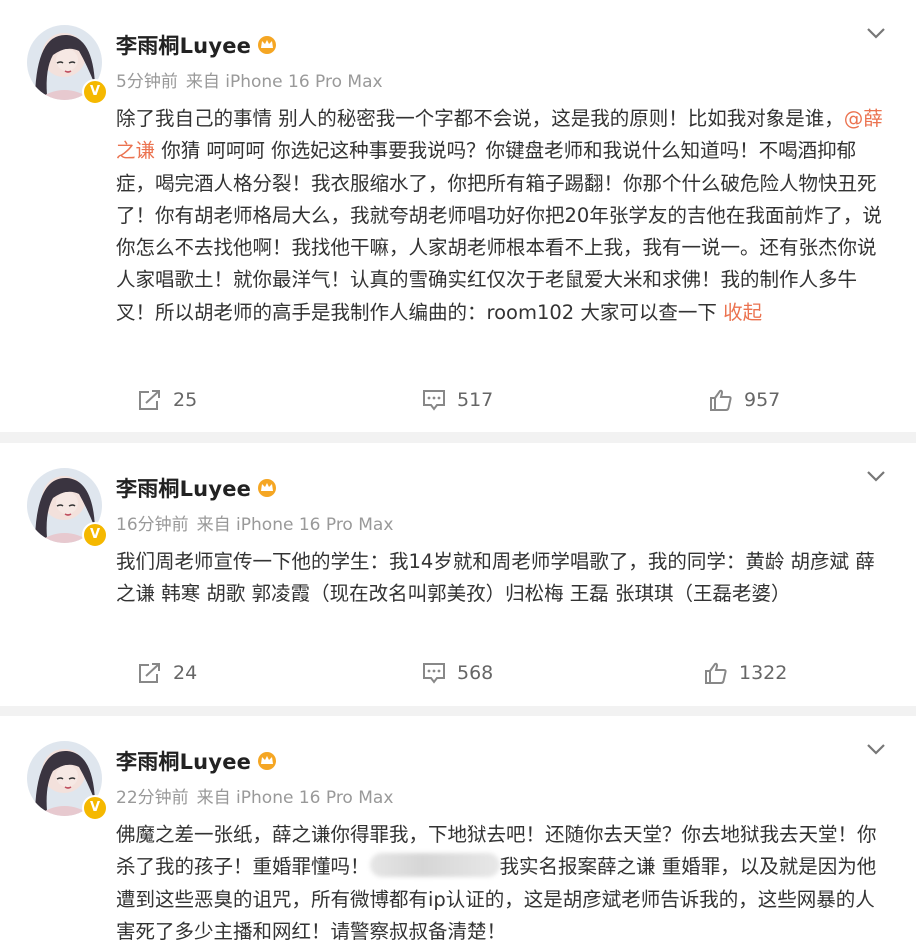 This screenshot has width=916, height=943. What do you see at coordinates (742, 312) in the screenshot?
I see `collapse-link: 收起` at bounding box center [742, 312].